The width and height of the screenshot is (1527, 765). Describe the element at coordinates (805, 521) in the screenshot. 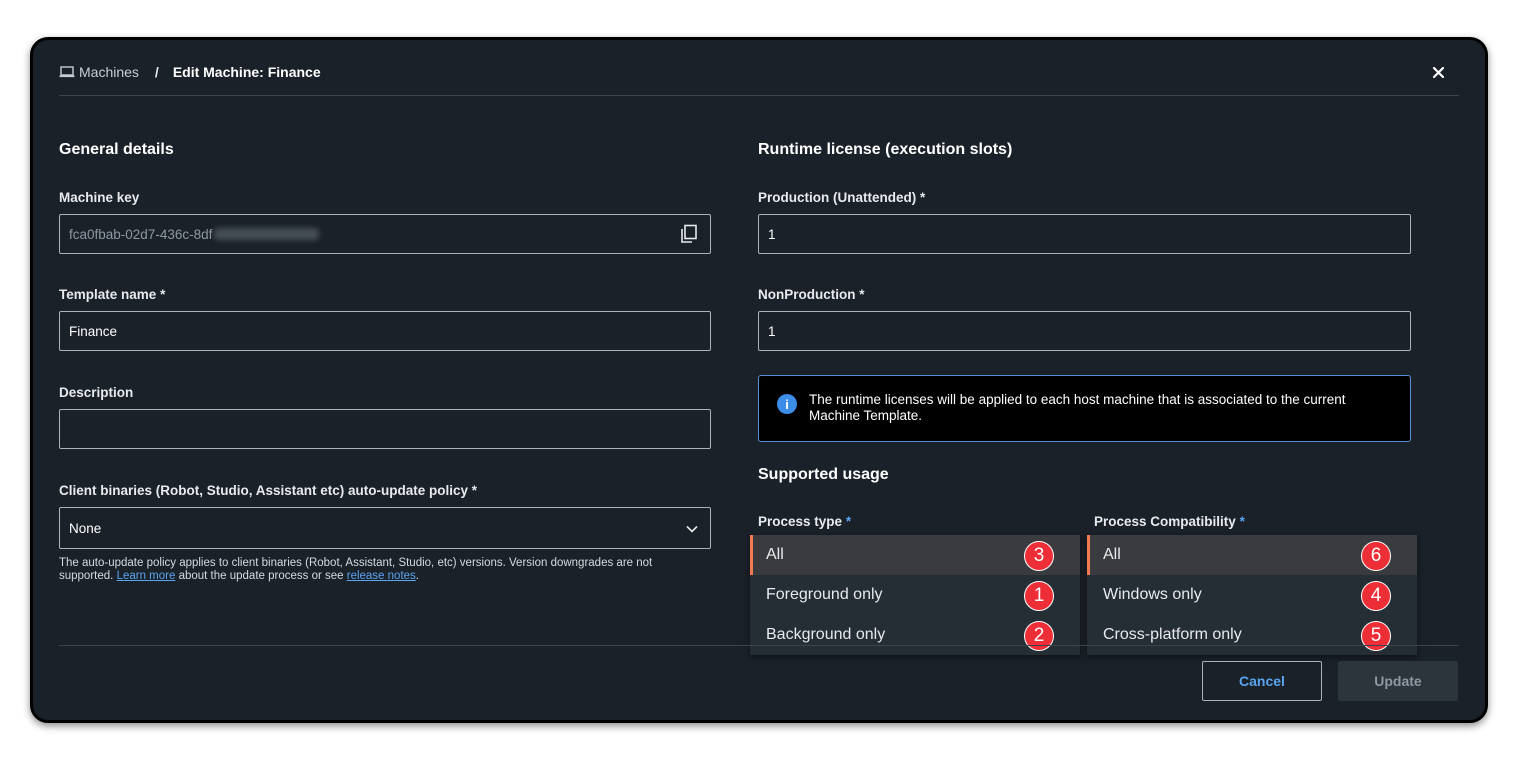

I see `process-type-label: Process type *` at that location.